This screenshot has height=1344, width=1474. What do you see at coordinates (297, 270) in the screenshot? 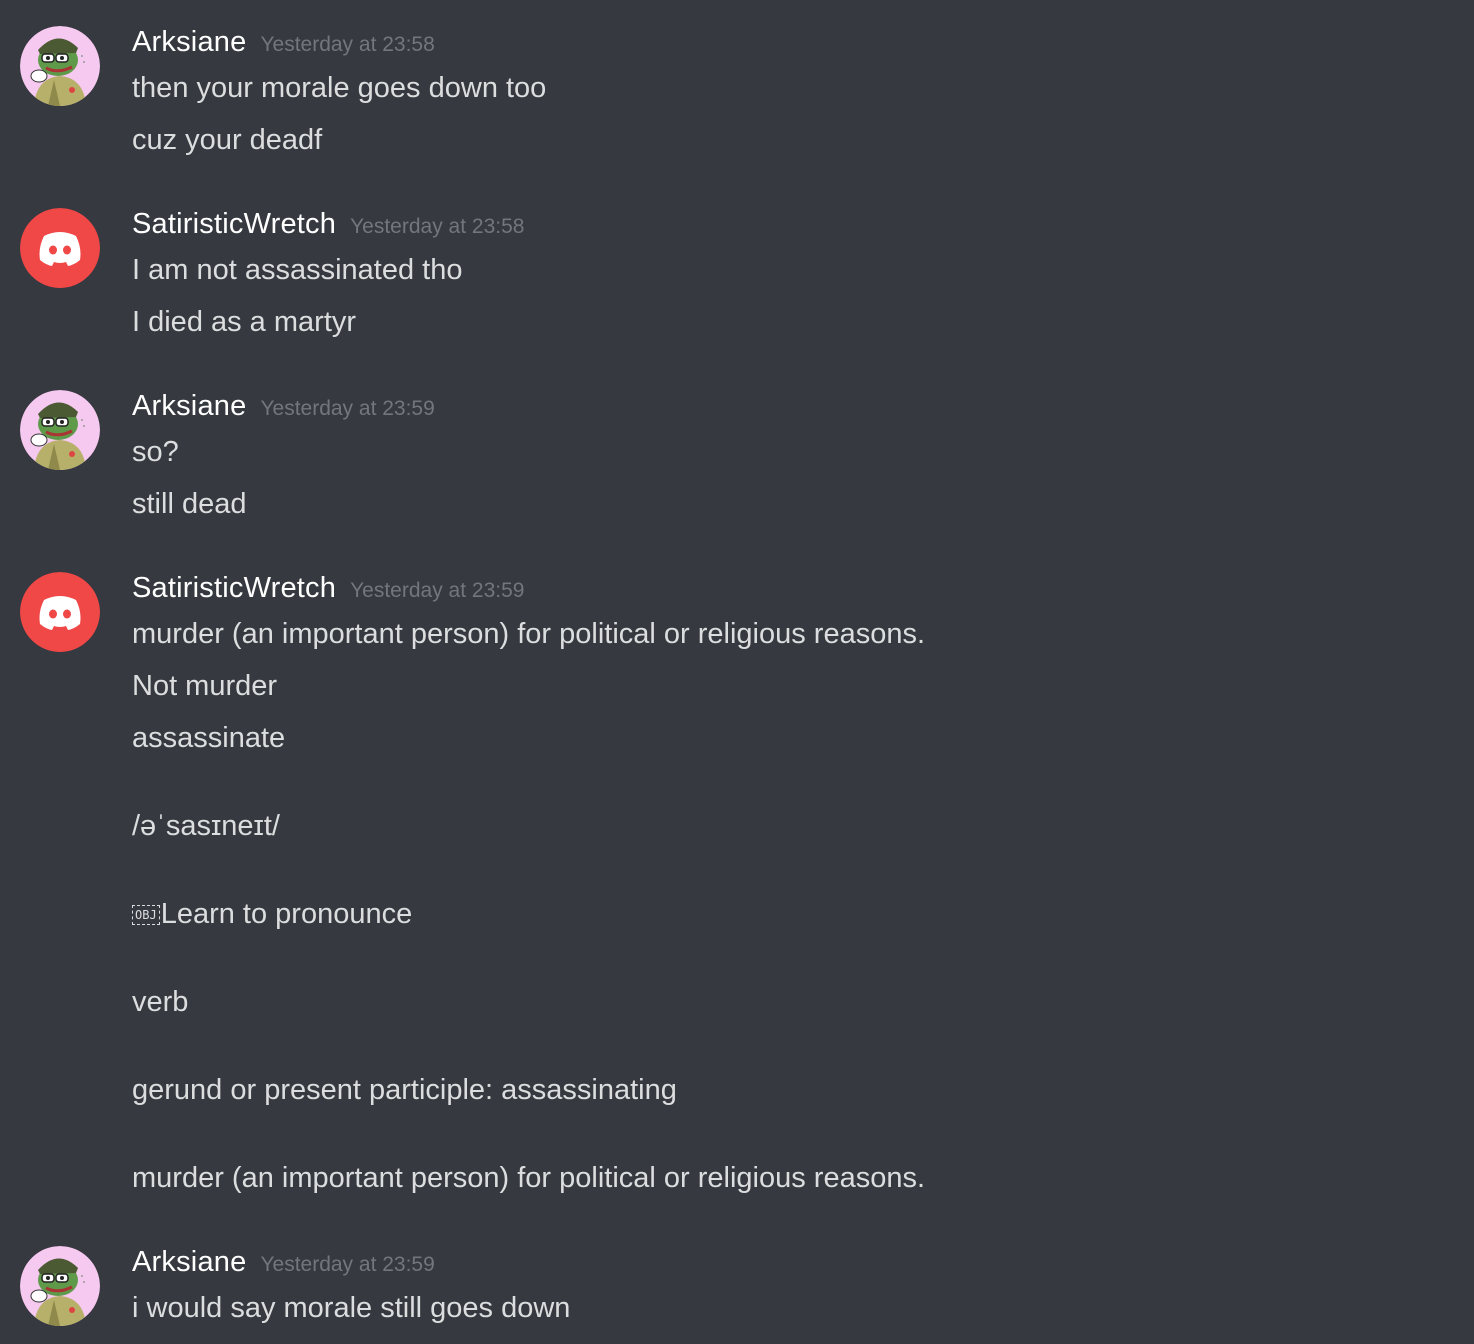
I see `message-text: I am not assassinated tho` at bounding box center [297, 270].